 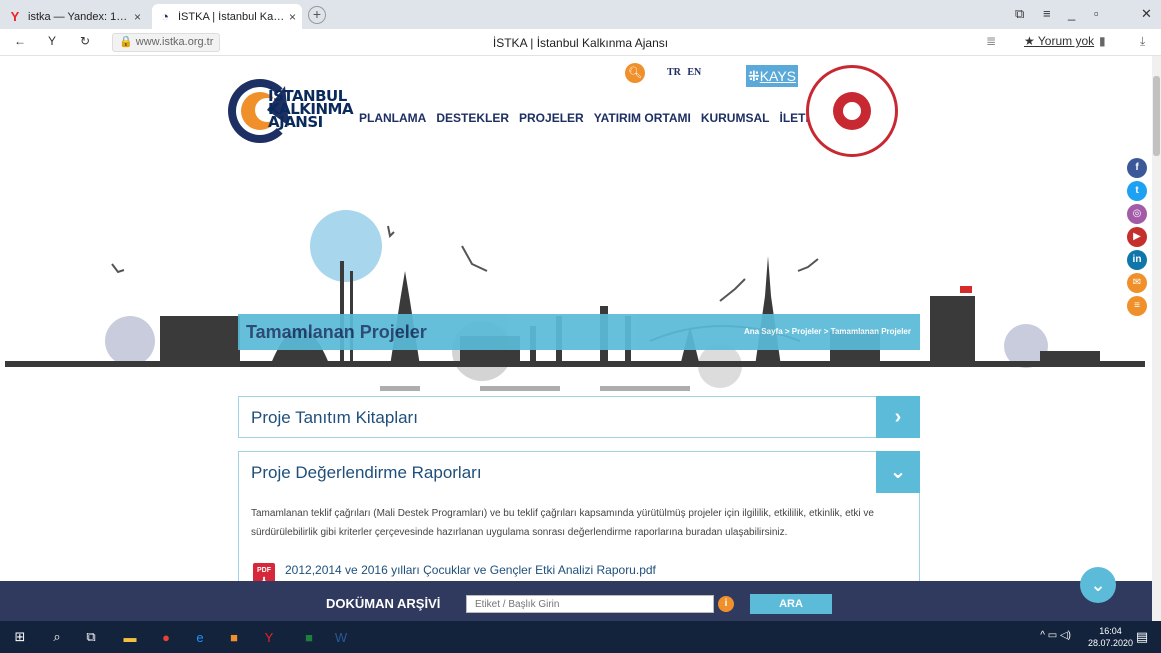 I want to click on kays-button: ⁜KAYS, so click(x=772, y=76).